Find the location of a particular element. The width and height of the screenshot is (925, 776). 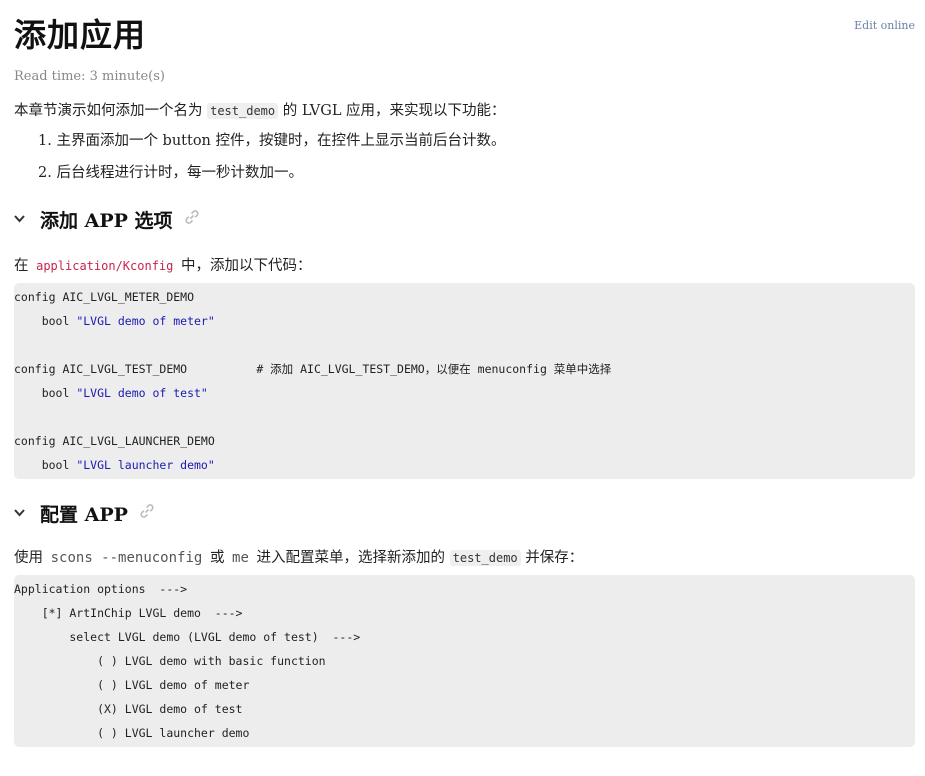

section-heading-text: 配置 APP is located at coordinates (84, 515).